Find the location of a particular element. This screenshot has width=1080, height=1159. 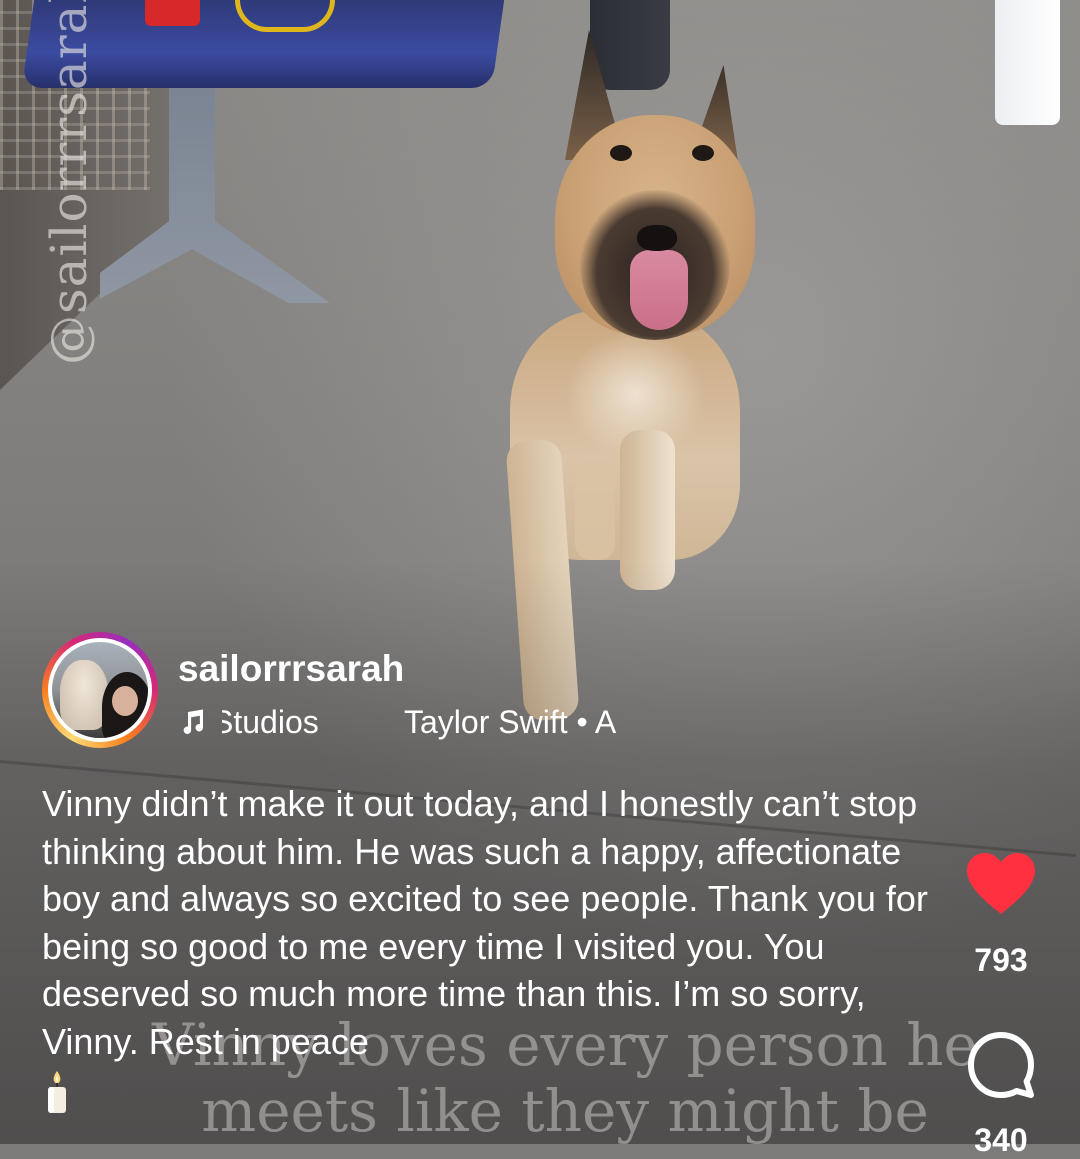

music-note-icon is located at coordinates (193, 721).